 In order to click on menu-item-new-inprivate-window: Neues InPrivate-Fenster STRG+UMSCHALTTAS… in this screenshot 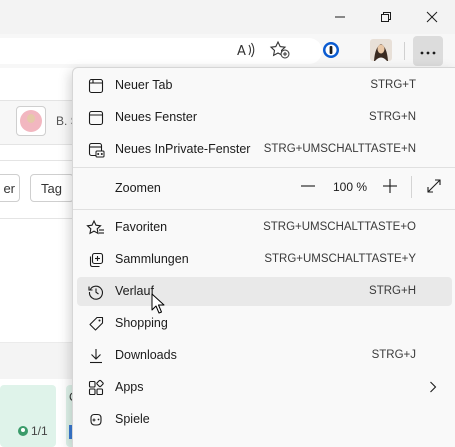, I will do `click(264, 149)`.